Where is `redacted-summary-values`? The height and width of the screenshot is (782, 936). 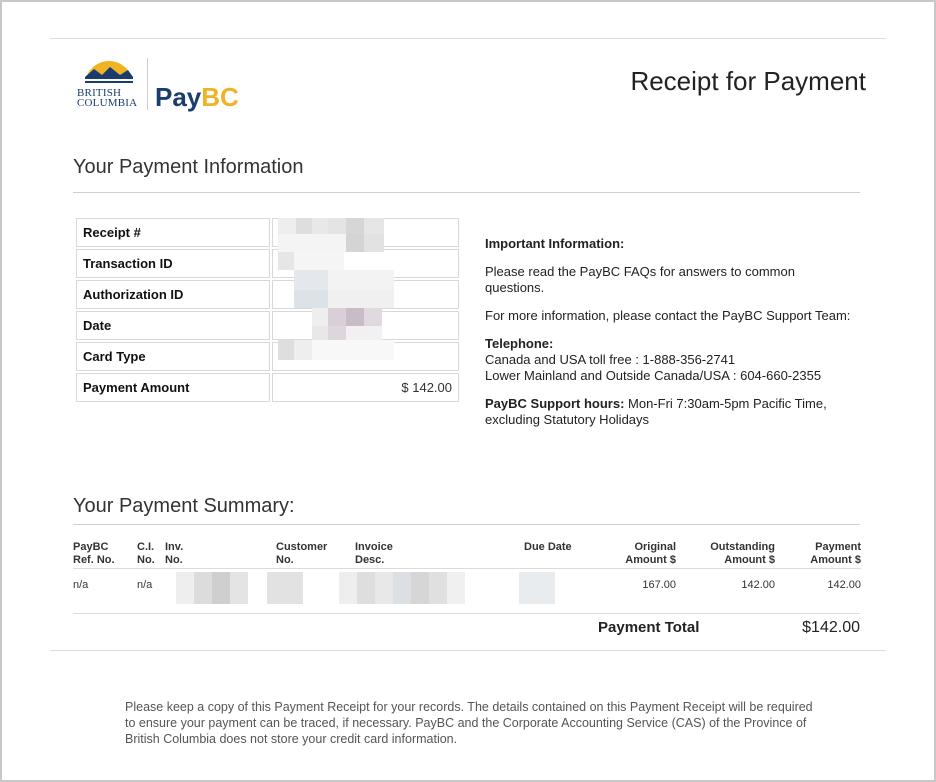
redacted-summary-values is located at coordinates (371, 589).